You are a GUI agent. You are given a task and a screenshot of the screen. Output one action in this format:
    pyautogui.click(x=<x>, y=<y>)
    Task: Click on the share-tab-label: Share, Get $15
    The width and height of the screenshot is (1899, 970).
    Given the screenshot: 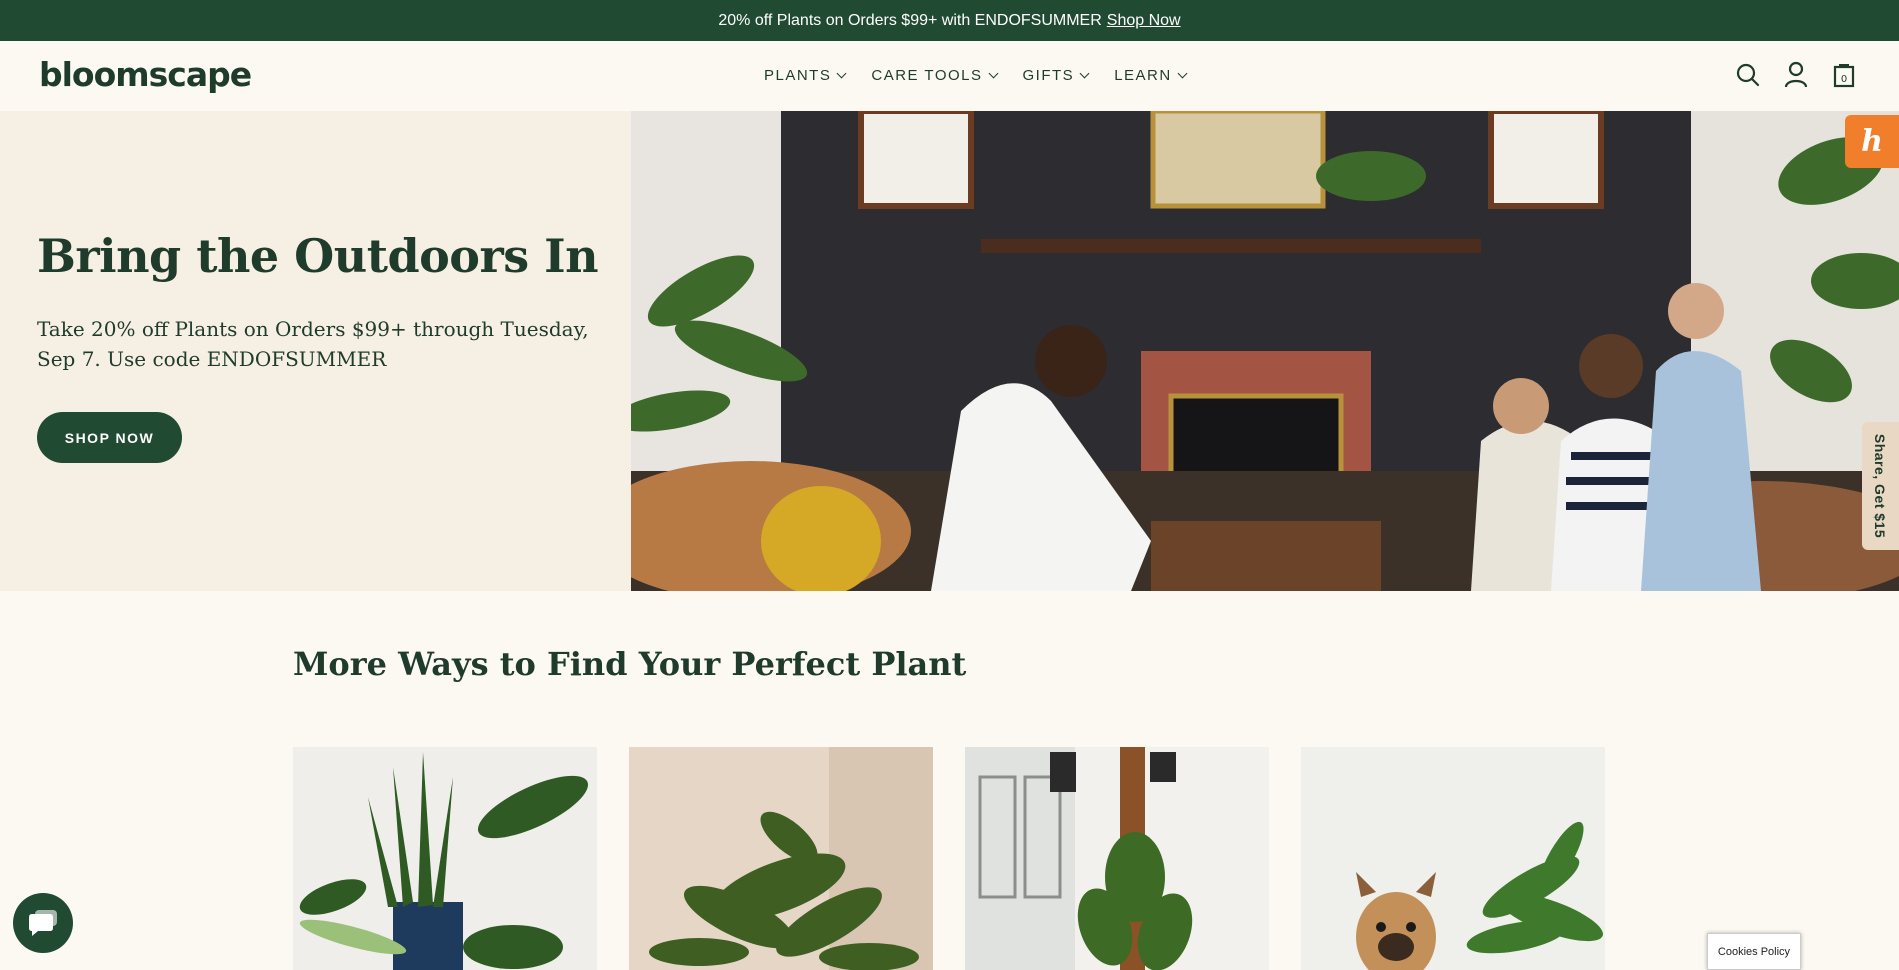 What is the action you would take?
    pyautogui.click(x=1880, y=486)
    